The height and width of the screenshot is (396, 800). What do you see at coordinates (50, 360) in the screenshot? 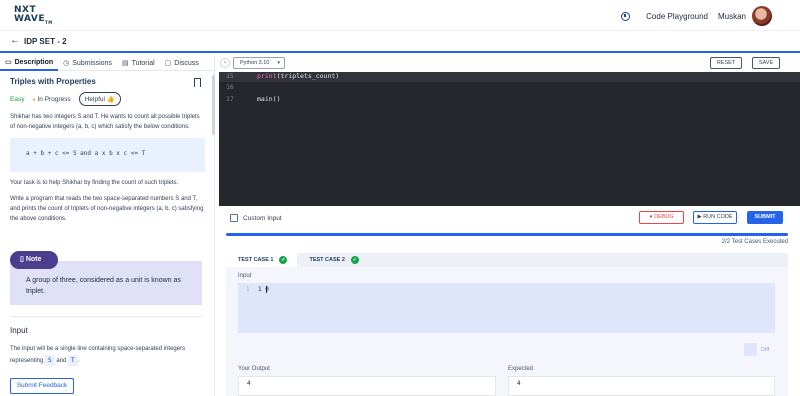
I see `code-chip-s: S` at bounding box center [50, 360].